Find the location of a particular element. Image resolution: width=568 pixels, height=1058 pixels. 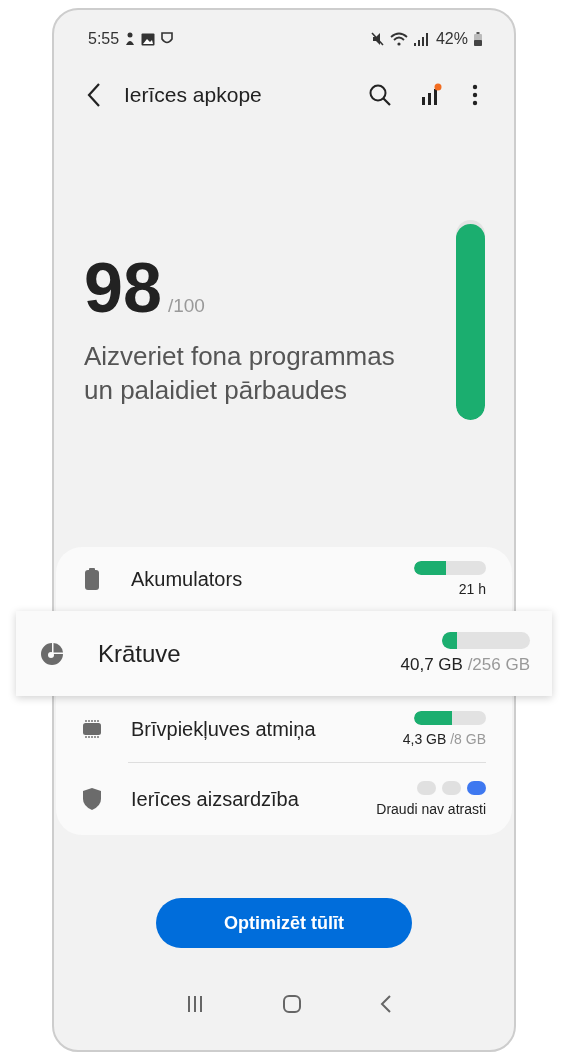

home-icon is located at coordinates (292, 1004).